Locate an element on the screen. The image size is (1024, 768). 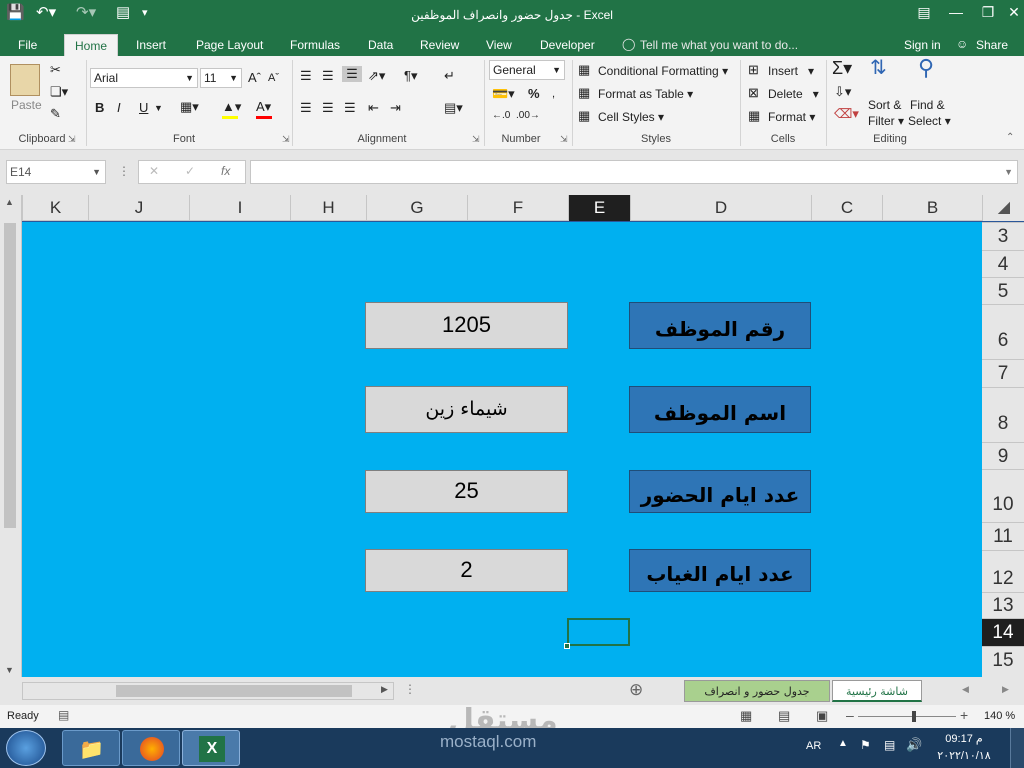
tab-file: File is located at coordinates (27, 45).